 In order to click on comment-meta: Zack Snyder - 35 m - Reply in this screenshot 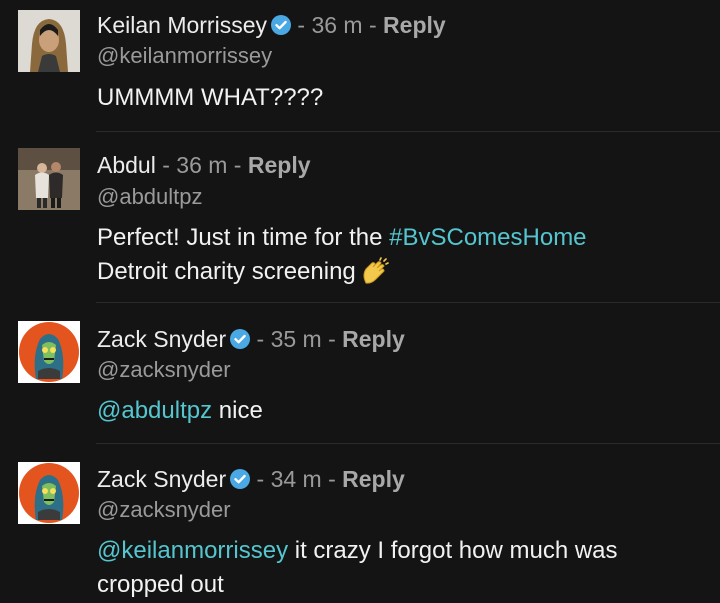, I will do `click(251, 339)`.